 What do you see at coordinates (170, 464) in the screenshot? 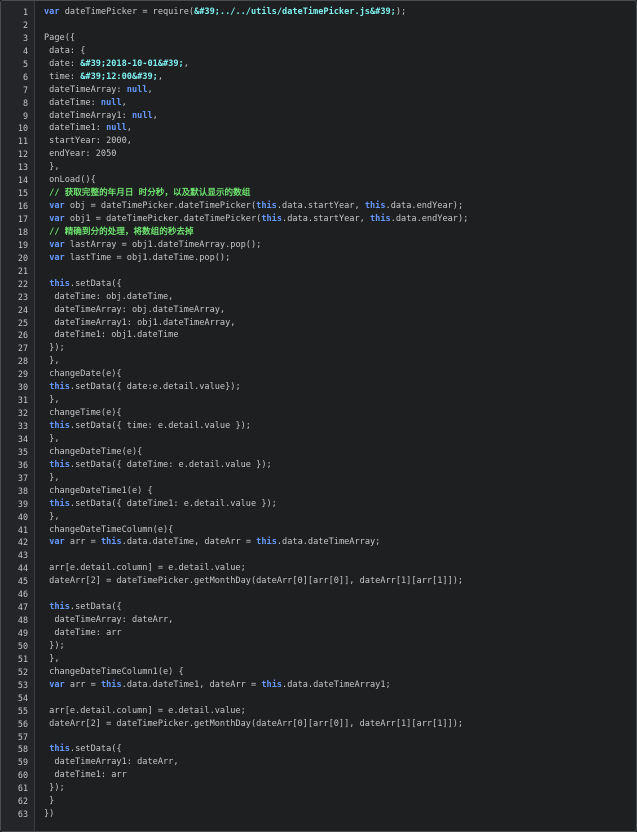
I see `code-token: .setData({ dateTime: e.detail.value });` at bounding box center [170, 464].